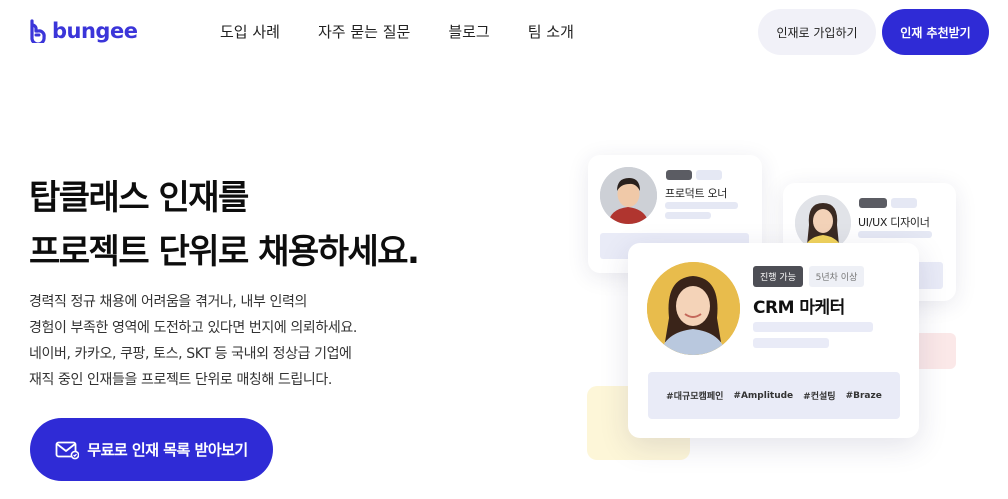  I want to click on free-talent-list-button: 무료로 인재 목록 받아보기, so click(151, 449).